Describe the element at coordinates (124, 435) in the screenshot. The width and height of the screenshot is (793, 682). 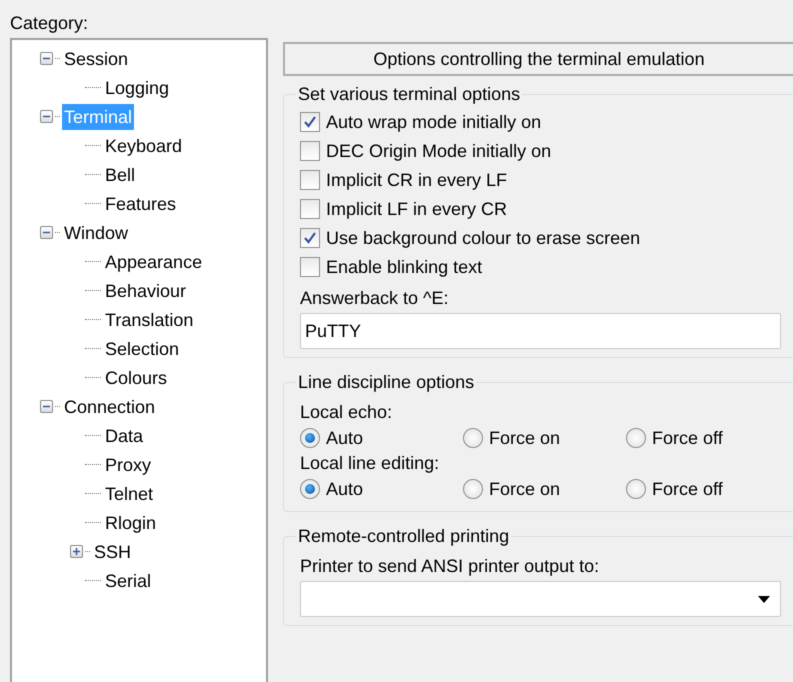
I see `tree-item: Data` at that location.